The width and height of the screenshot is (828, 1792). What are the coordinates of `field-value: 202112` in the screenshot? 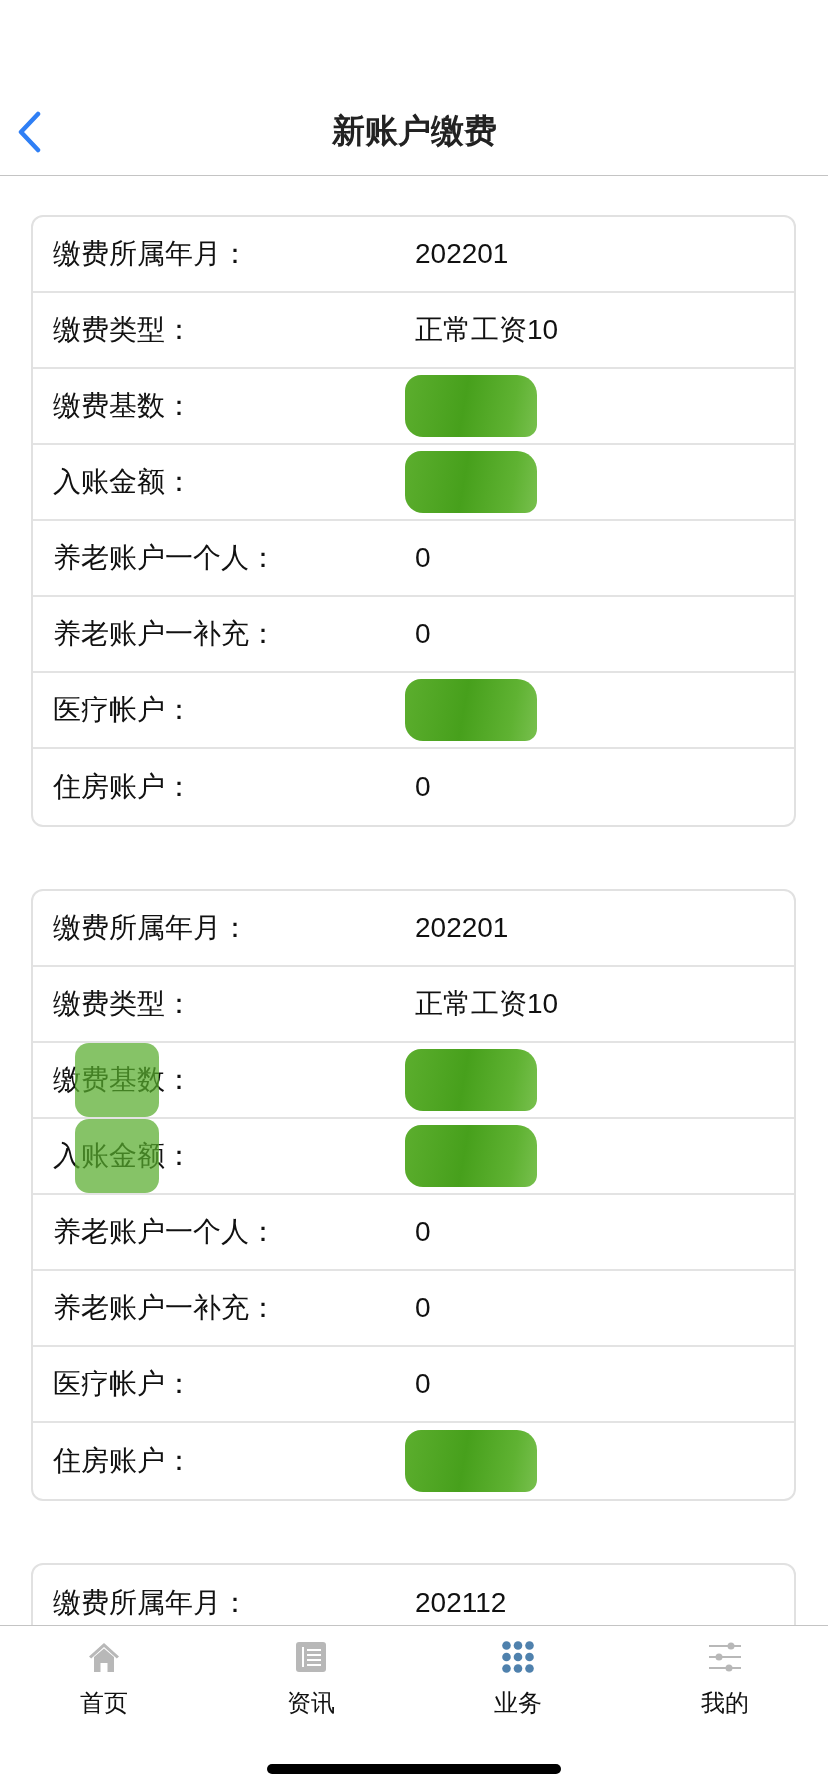 It's located at (461, 1603).